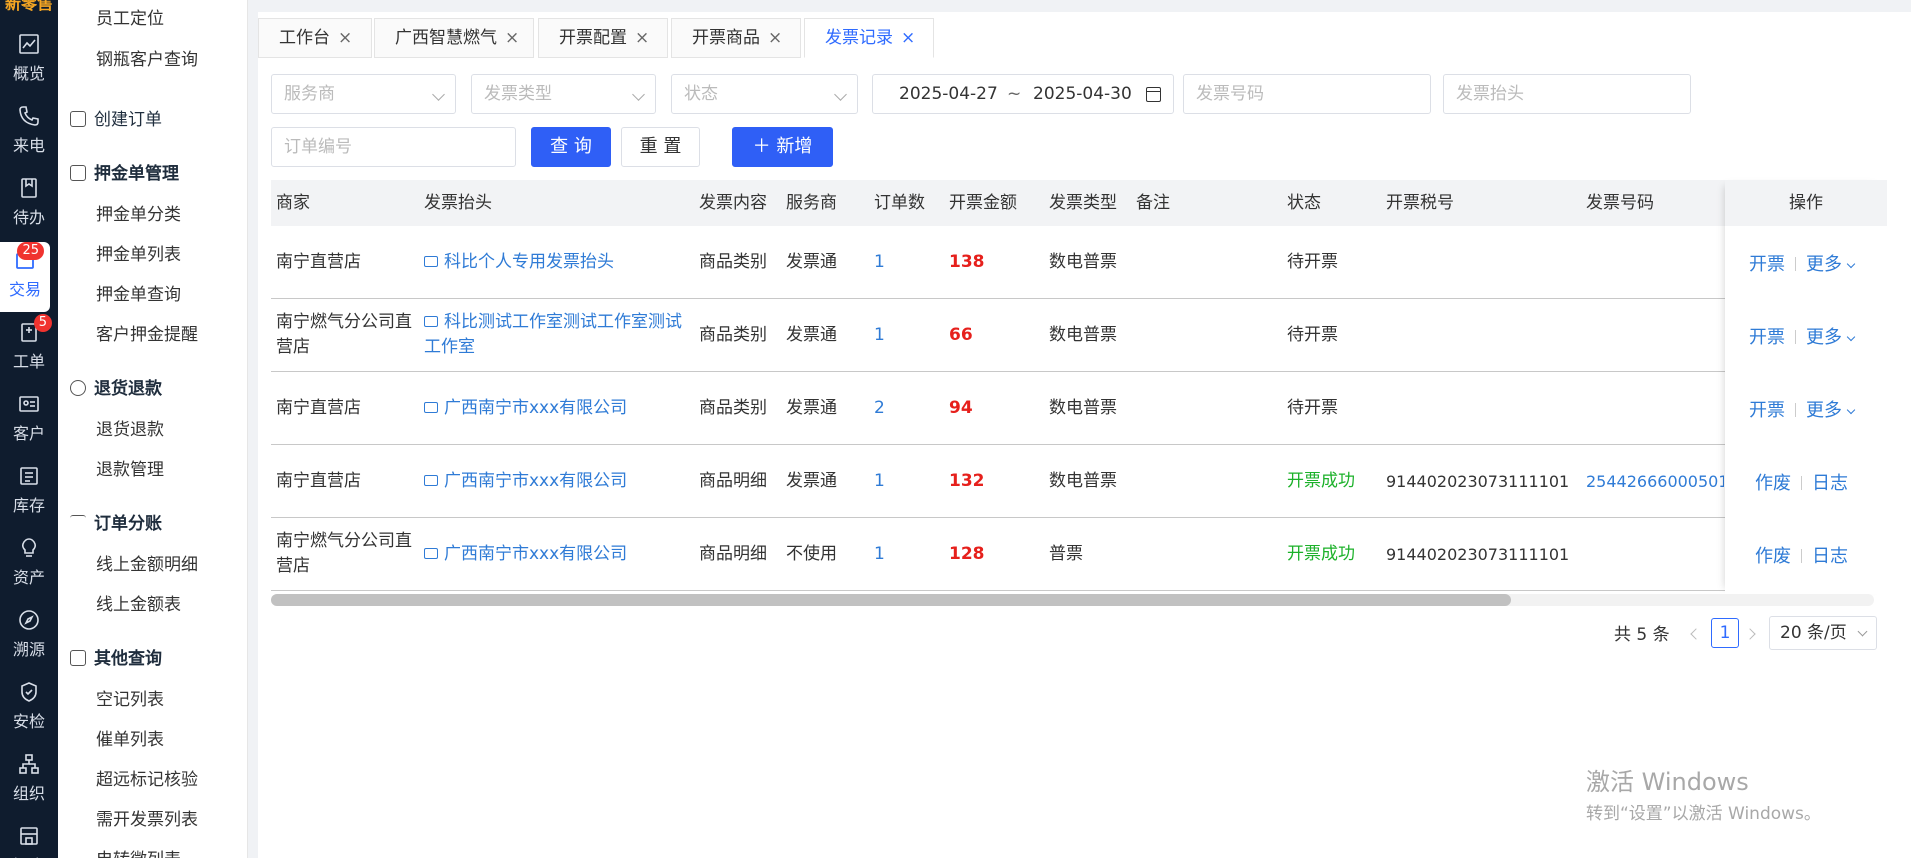 The width and height of the screenshot is (1911, 858). Describe the element at coordinates (25, 277) in the screenshot. I see `rail-item-trade: 25 交易` at that location.